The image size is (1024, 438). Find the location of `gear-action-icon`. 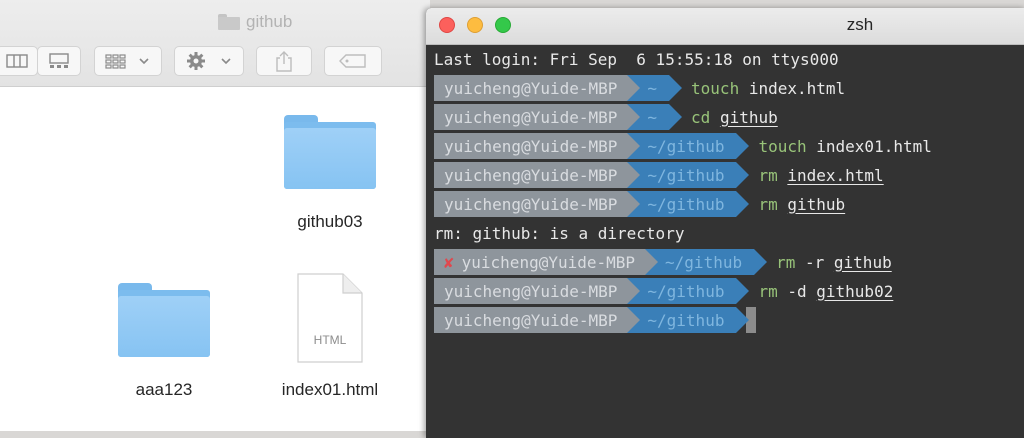

gear-action-icon is located at coordinates (209, 61).